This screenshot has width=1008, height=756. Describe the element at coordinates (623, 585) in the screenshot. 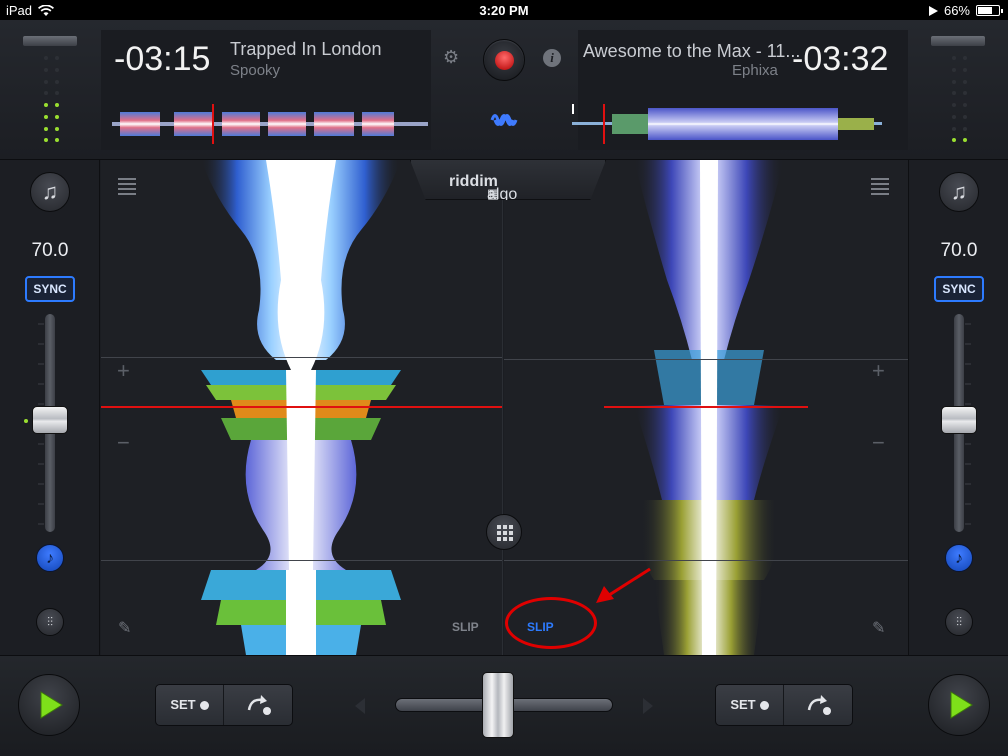

I see `annotation-arrow` at that location.